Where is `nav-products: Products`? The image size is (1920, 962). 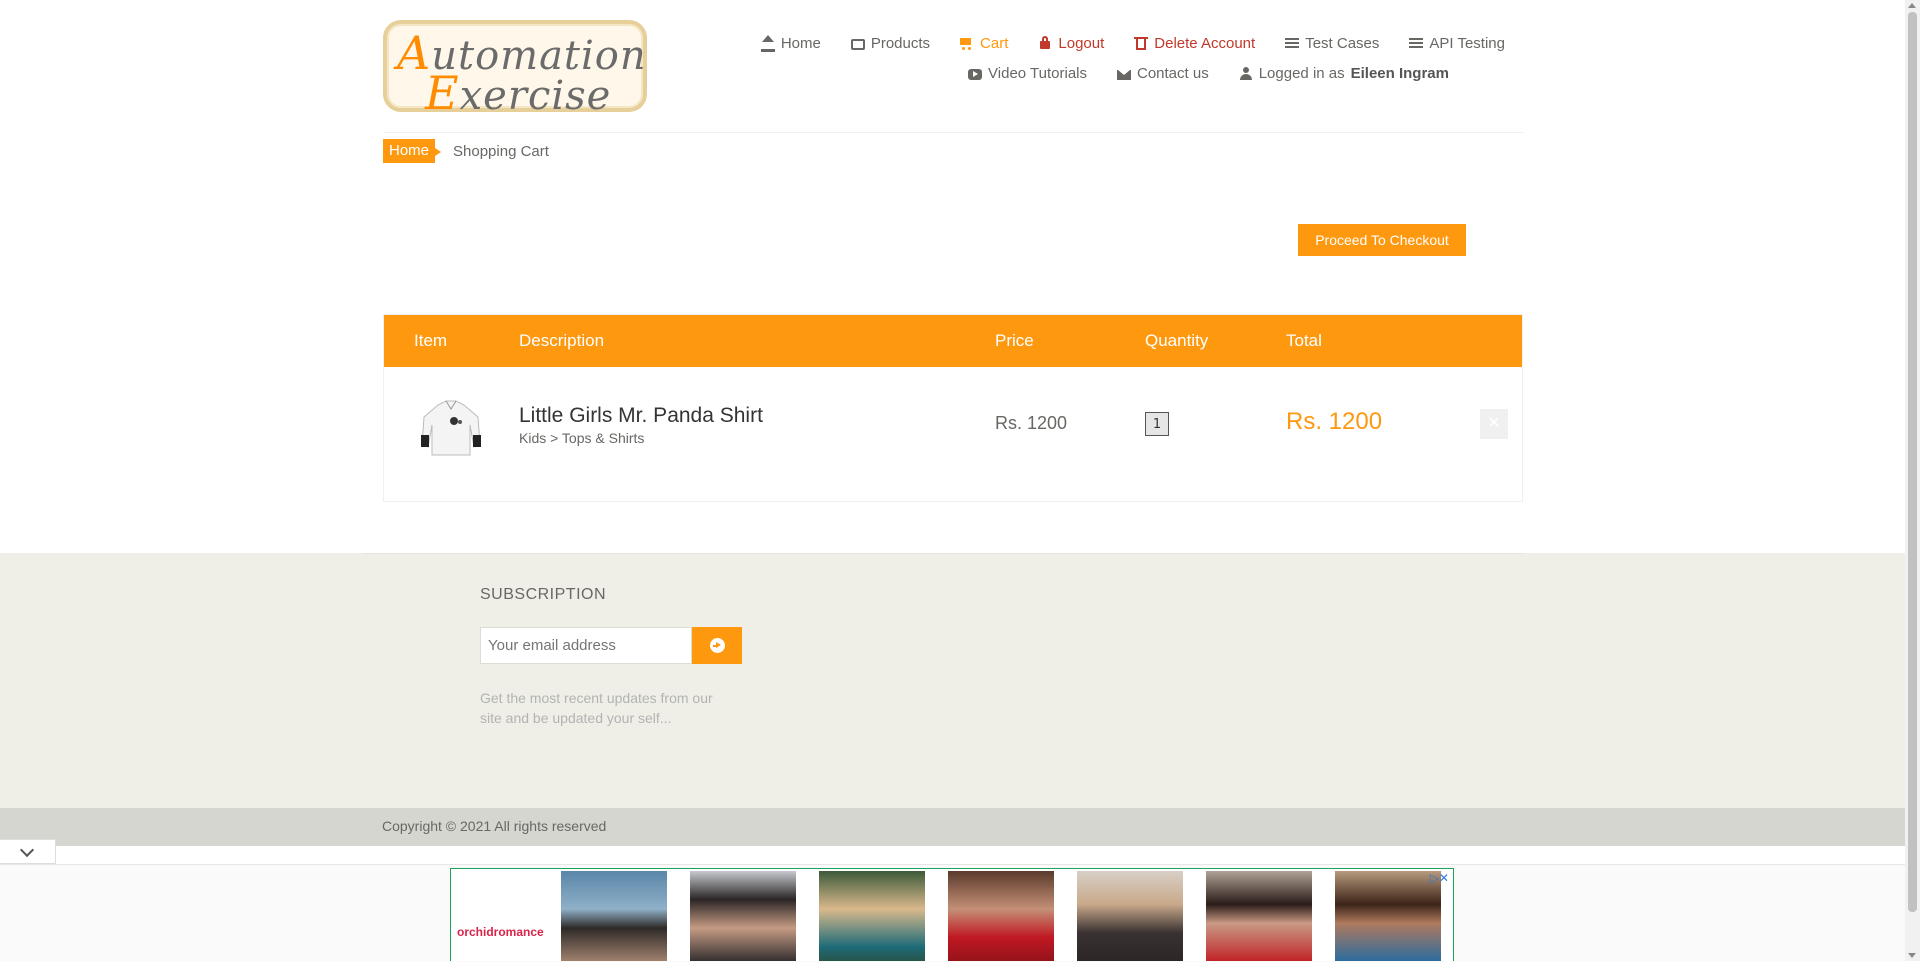
nav-products: Products is located at coordinates (890, 43).